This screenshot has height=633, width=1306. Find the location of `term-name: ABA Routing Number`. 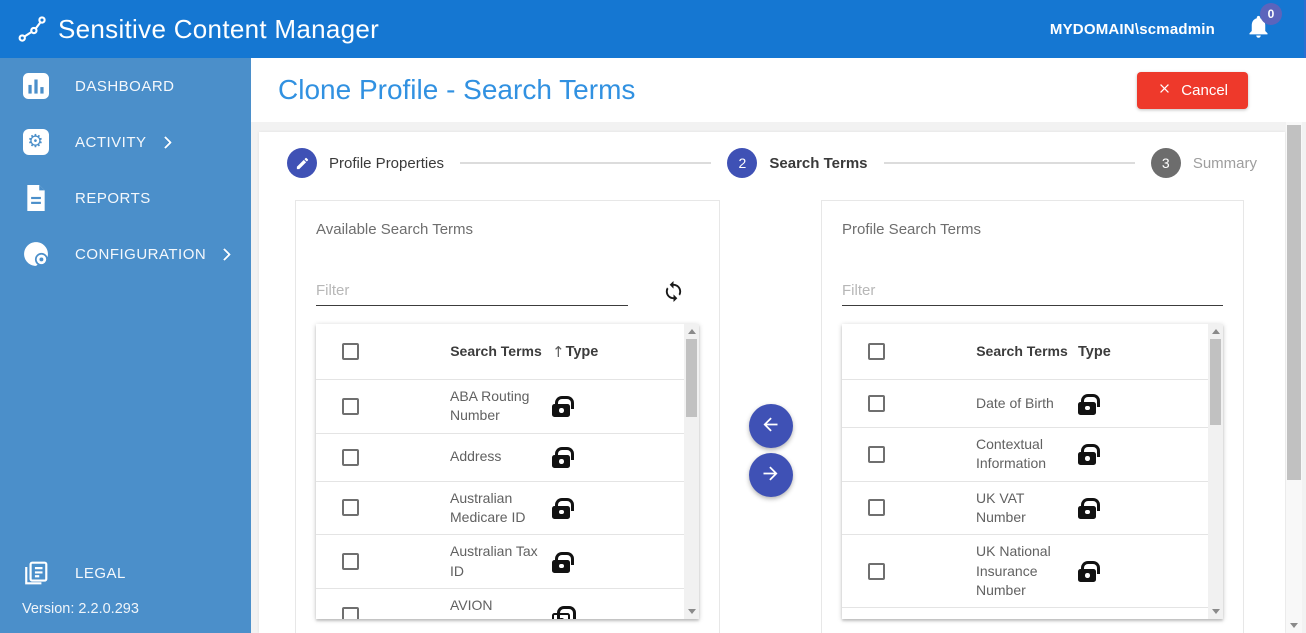

term-name: ABA Routing Number is located at coordinates (490, 406).